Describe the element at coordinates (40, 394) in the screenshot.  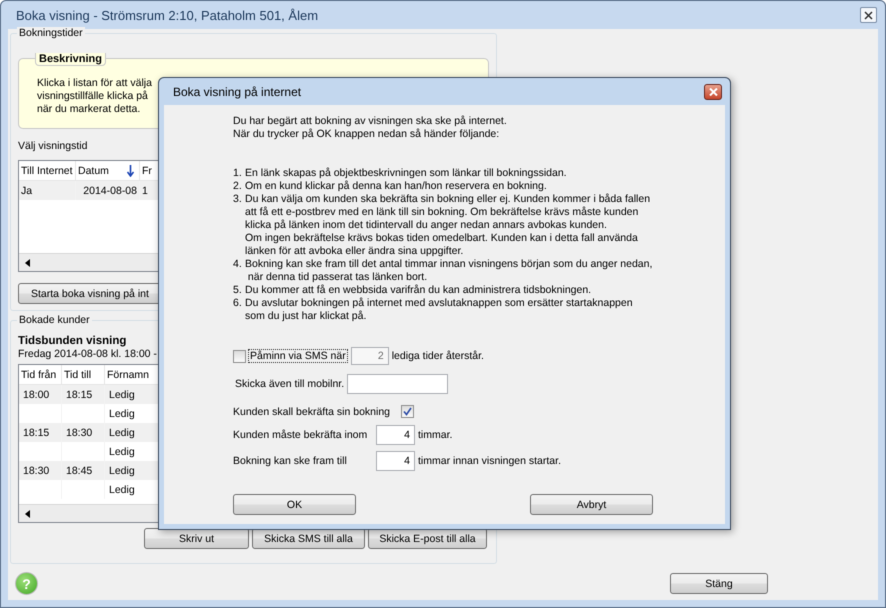
I see `table-cell: 18:00` at that location.